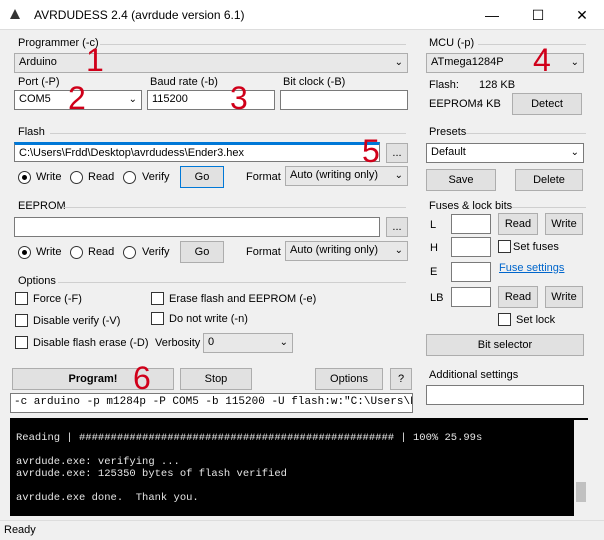 The height and width of the screenshot is (540, 604). I want to click on status-text: Ready, so click(20, 530).